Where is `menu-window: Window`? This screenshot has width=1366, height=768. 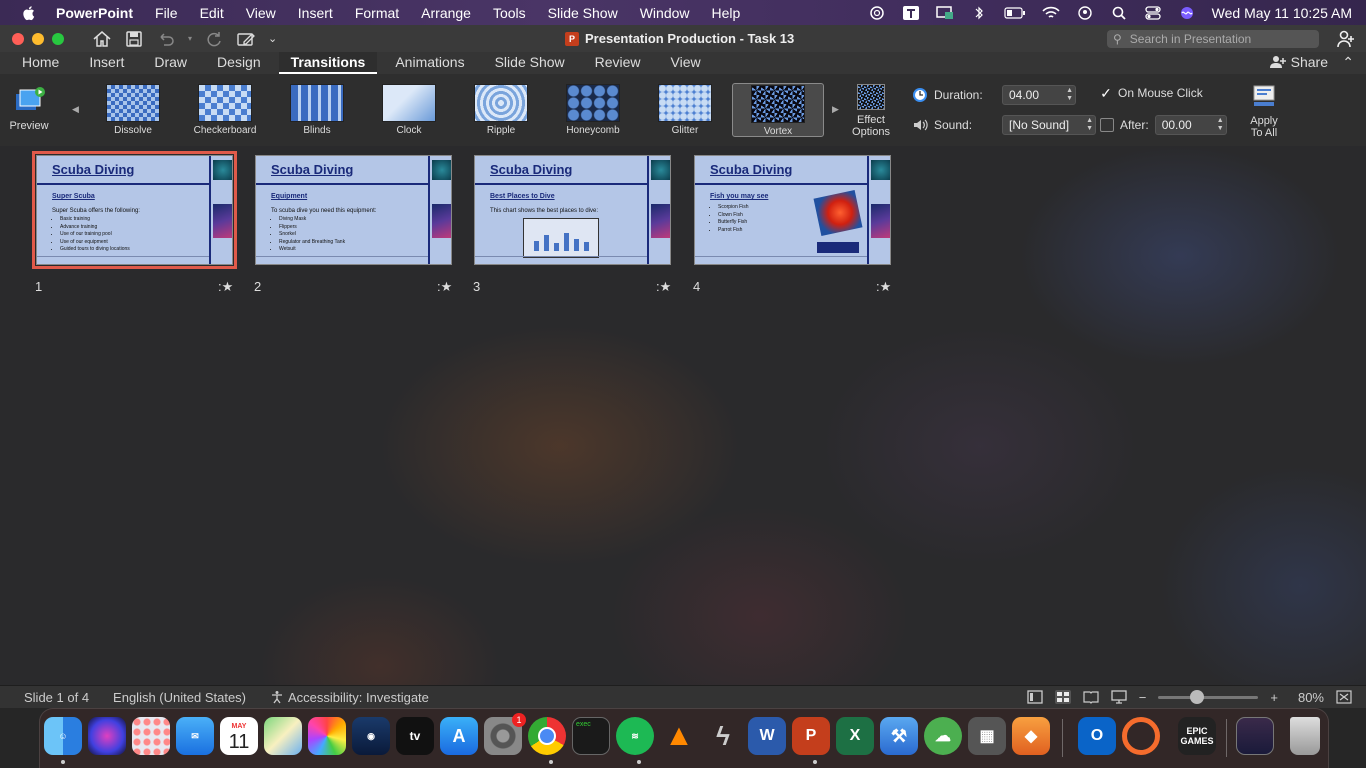 menu-window: Window is located at coordinates (665, 13).